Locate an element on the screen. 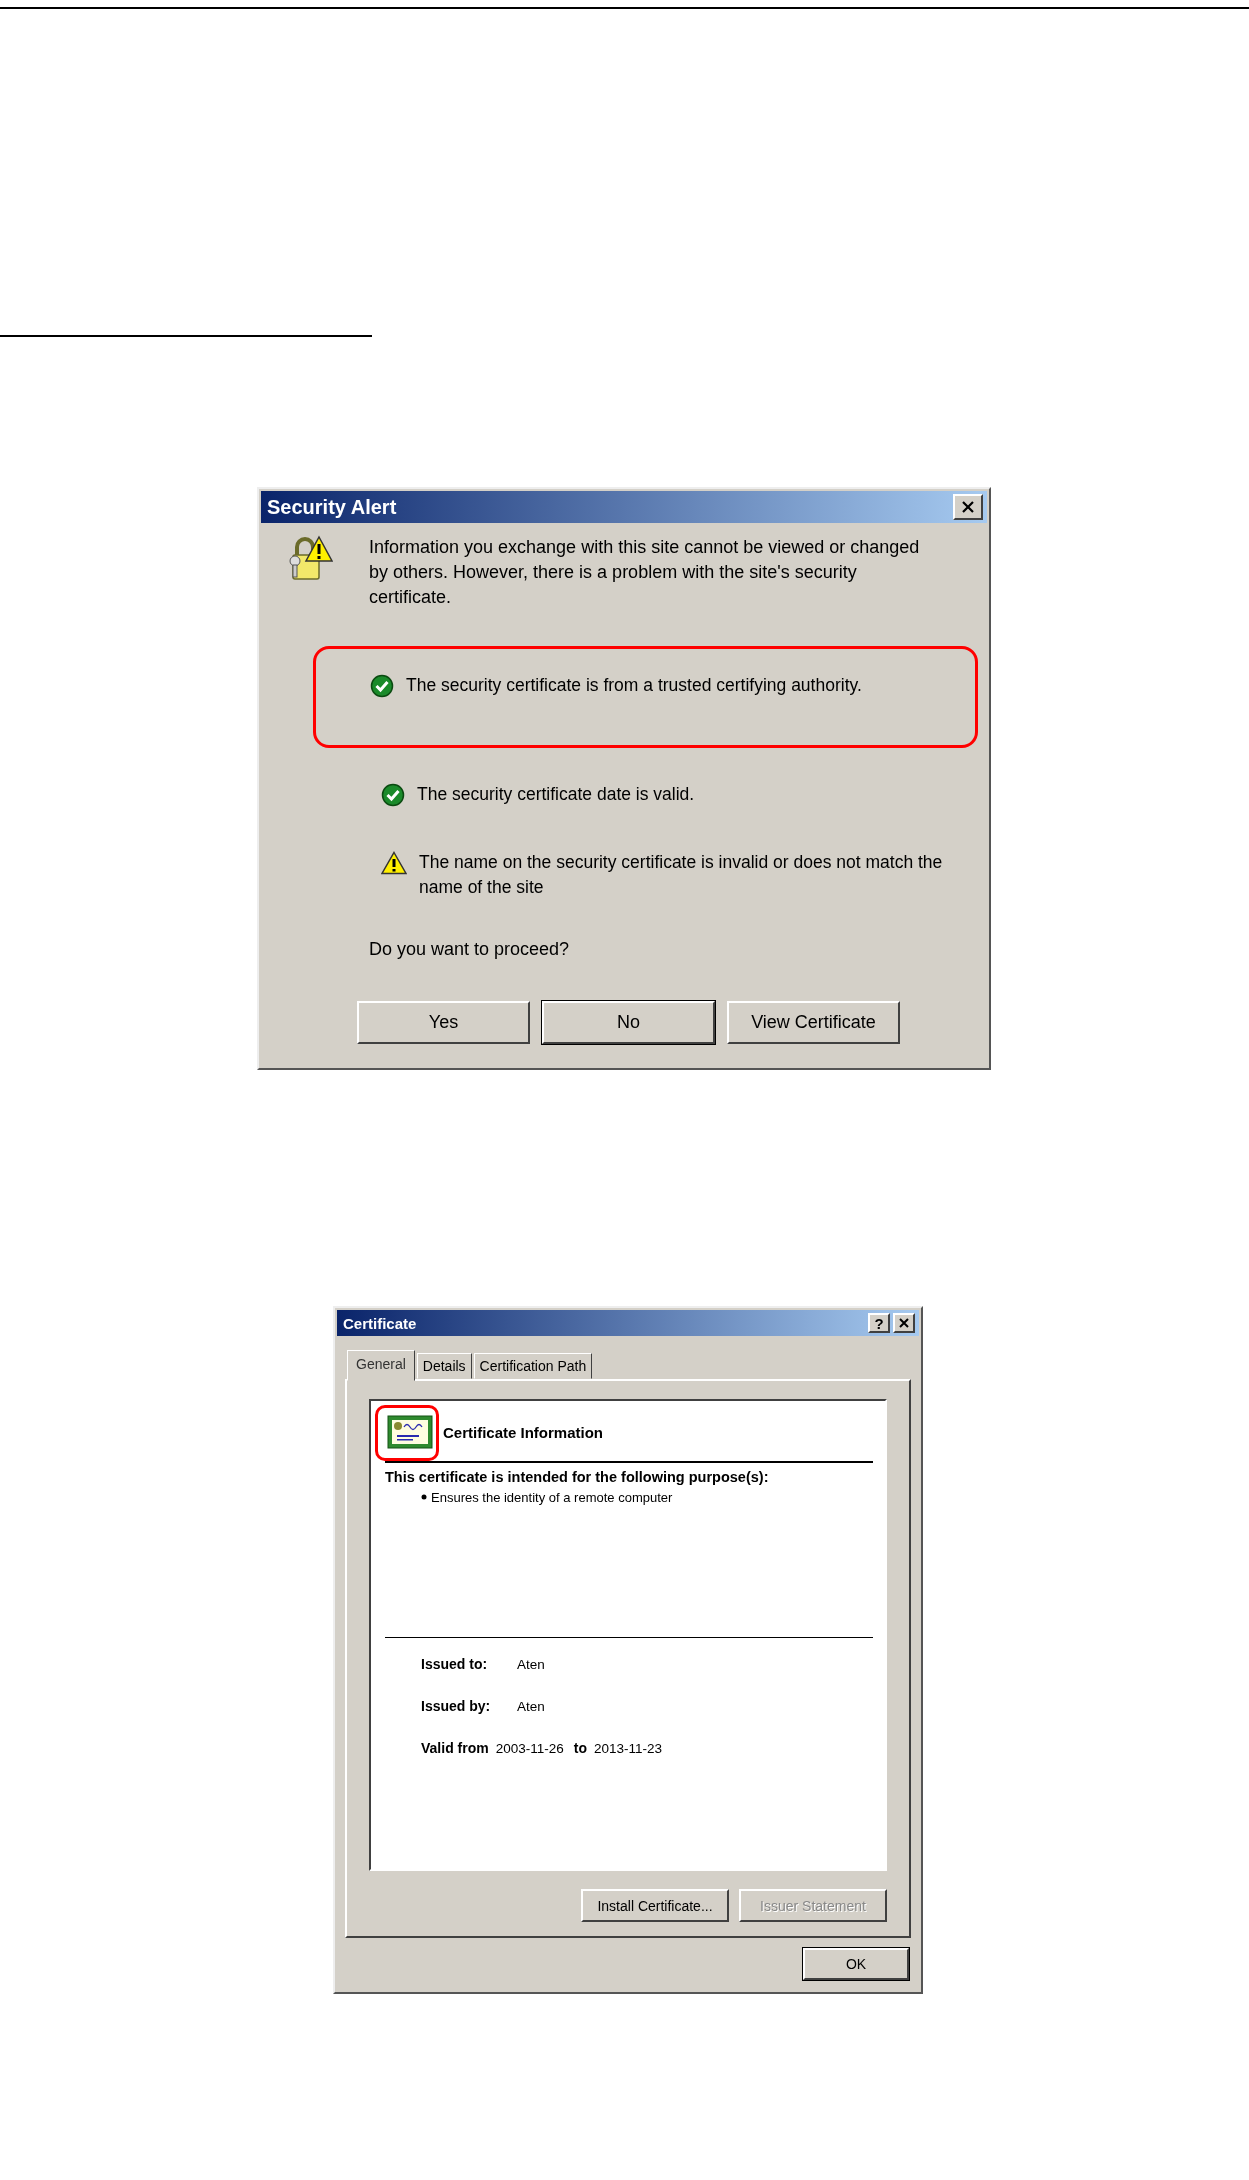 The width and height of the screenshot is (1249, 2180). field-label: Issued by: is located at coordinates (456, 1706).